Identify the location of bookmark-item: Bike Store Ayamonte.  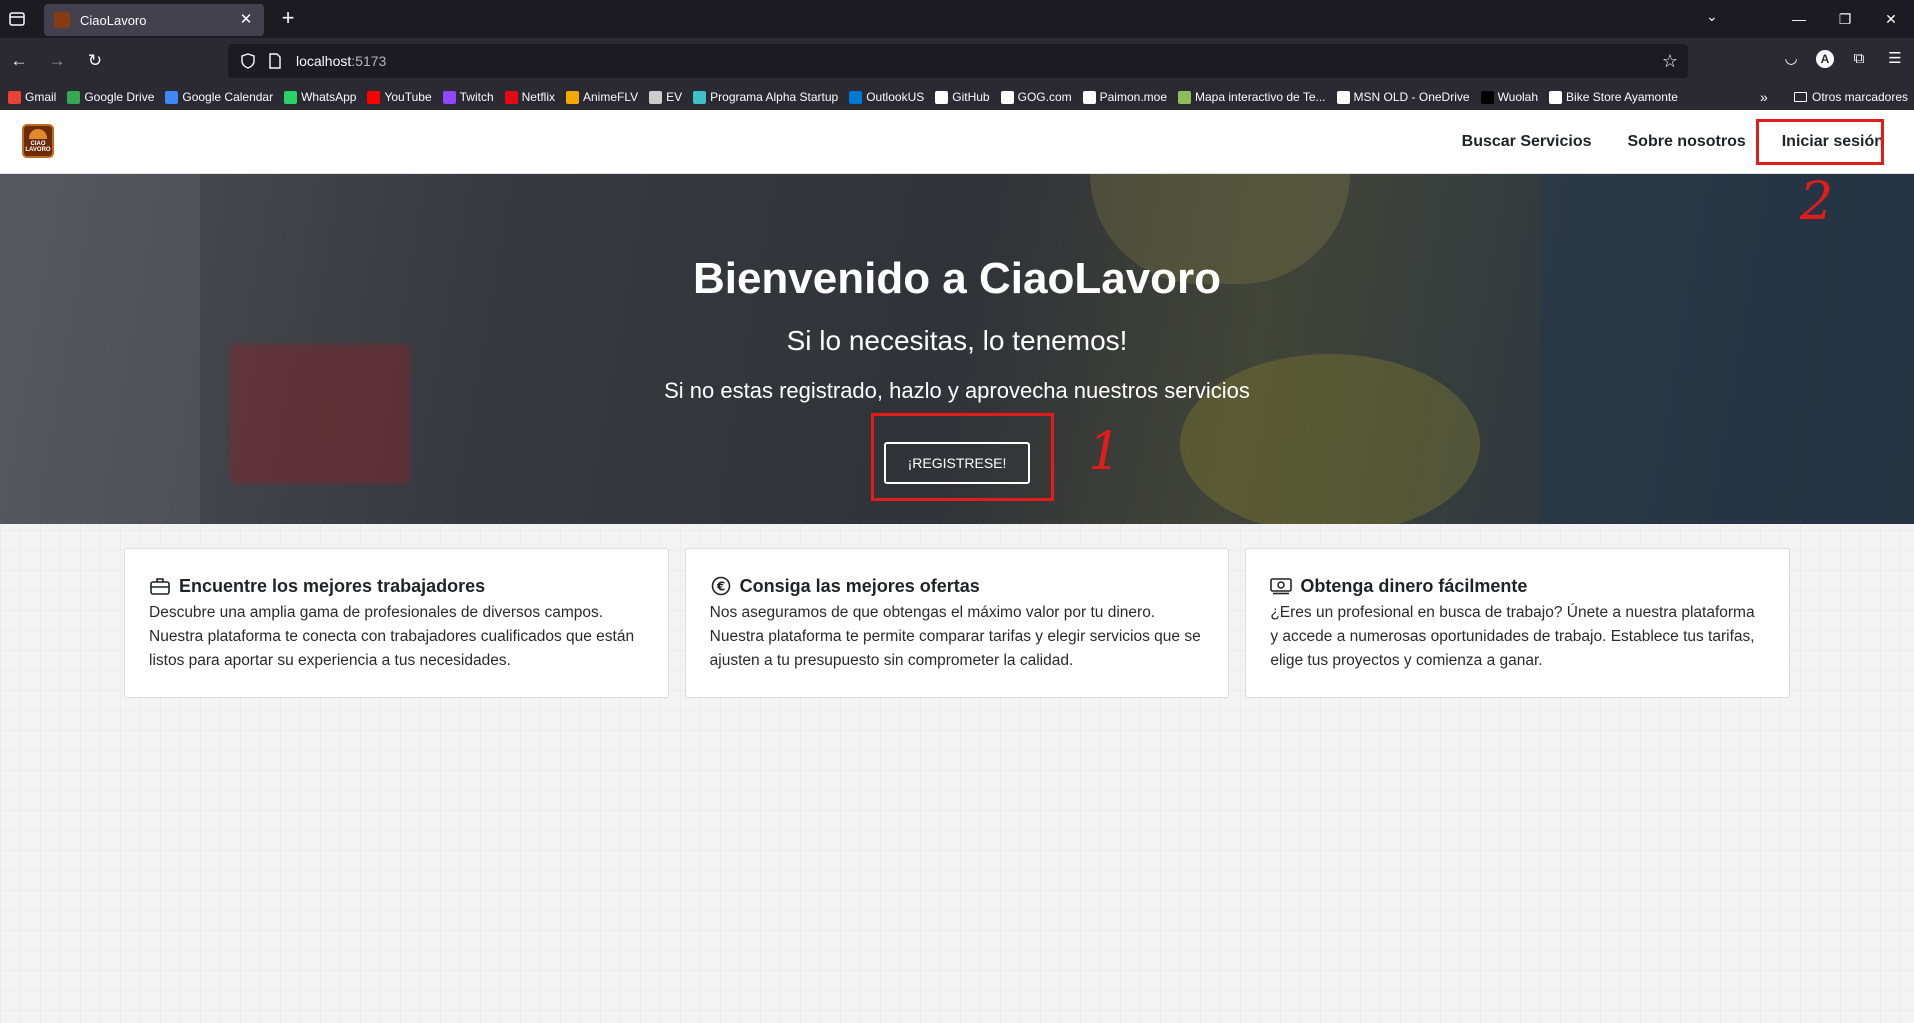
(1613, 97).